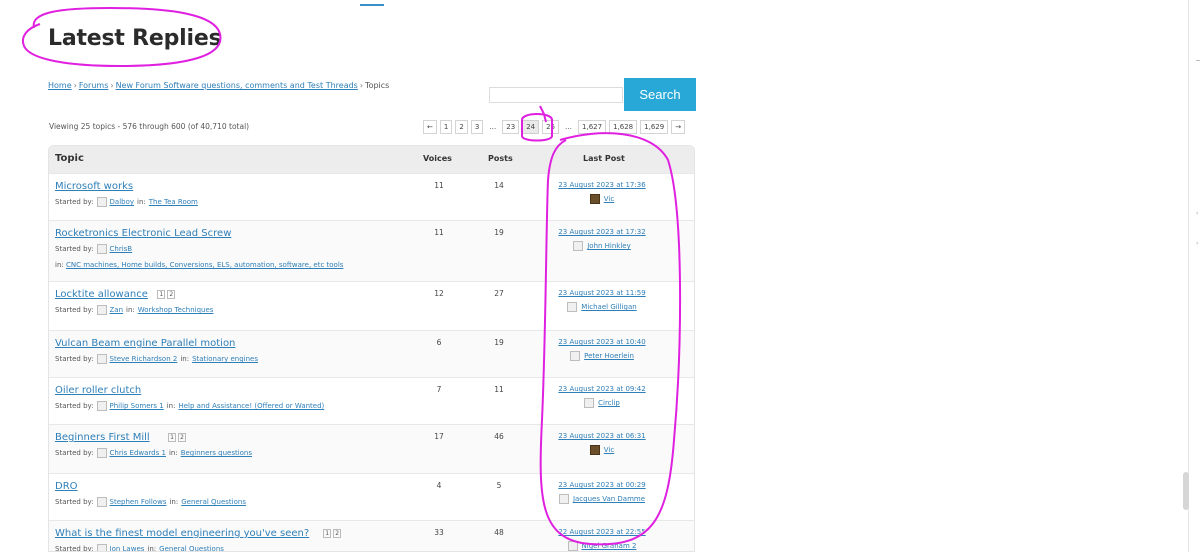  I want to click on breadcrumb-current: Topics, so click(377, 85).